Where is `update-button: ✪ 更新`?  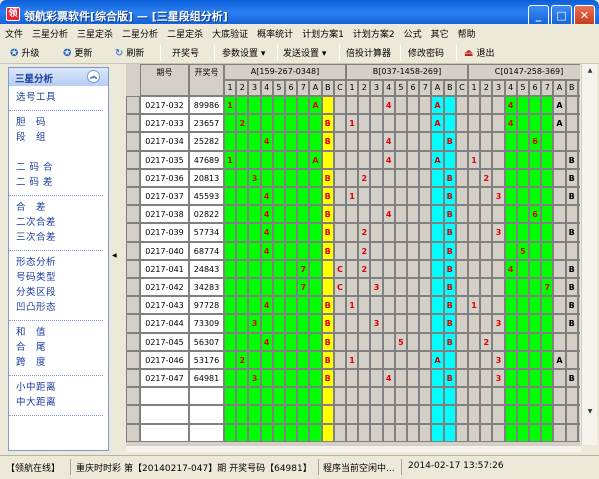 update-button: ✪ 更新 is located at coordinates (77, 52).